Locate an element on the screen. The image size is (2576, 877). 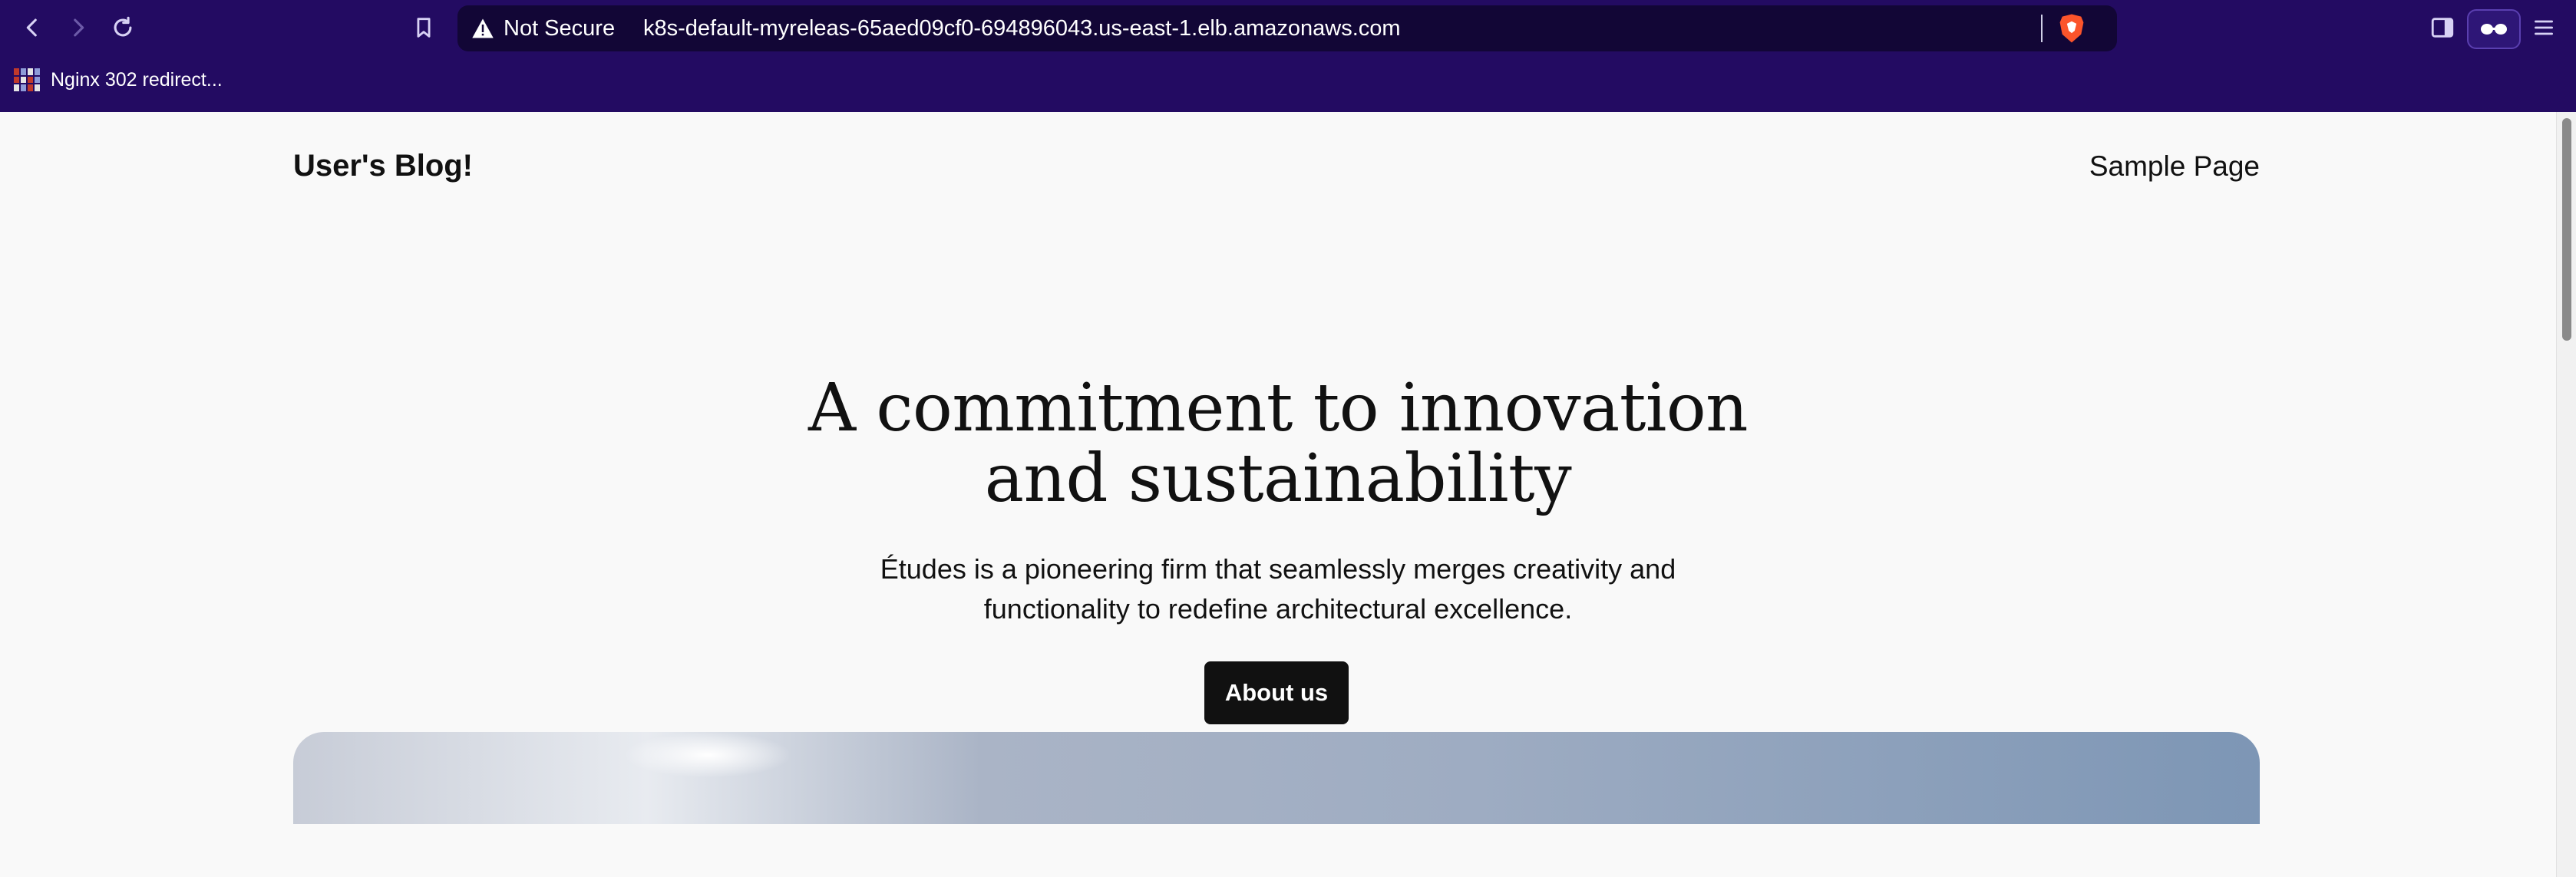
url-separator is located at coordinates (2042, 28).